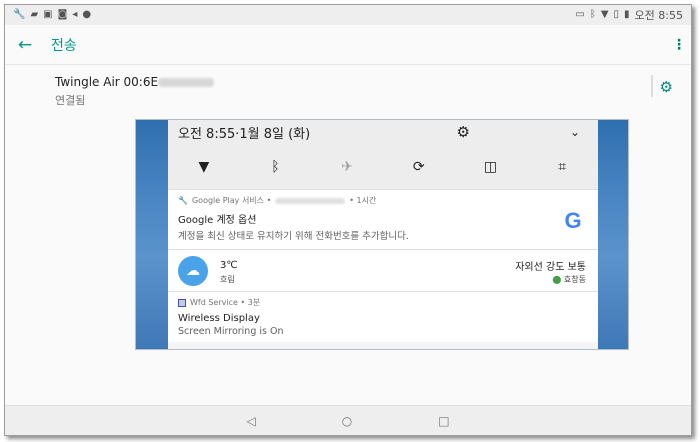 This screenshot has width=700, height=442. Describe the element at coordinates (244, 134) in the screenshot. I see `qs-datetime: 오전 8:55·1월 8일 (화)` at that location.